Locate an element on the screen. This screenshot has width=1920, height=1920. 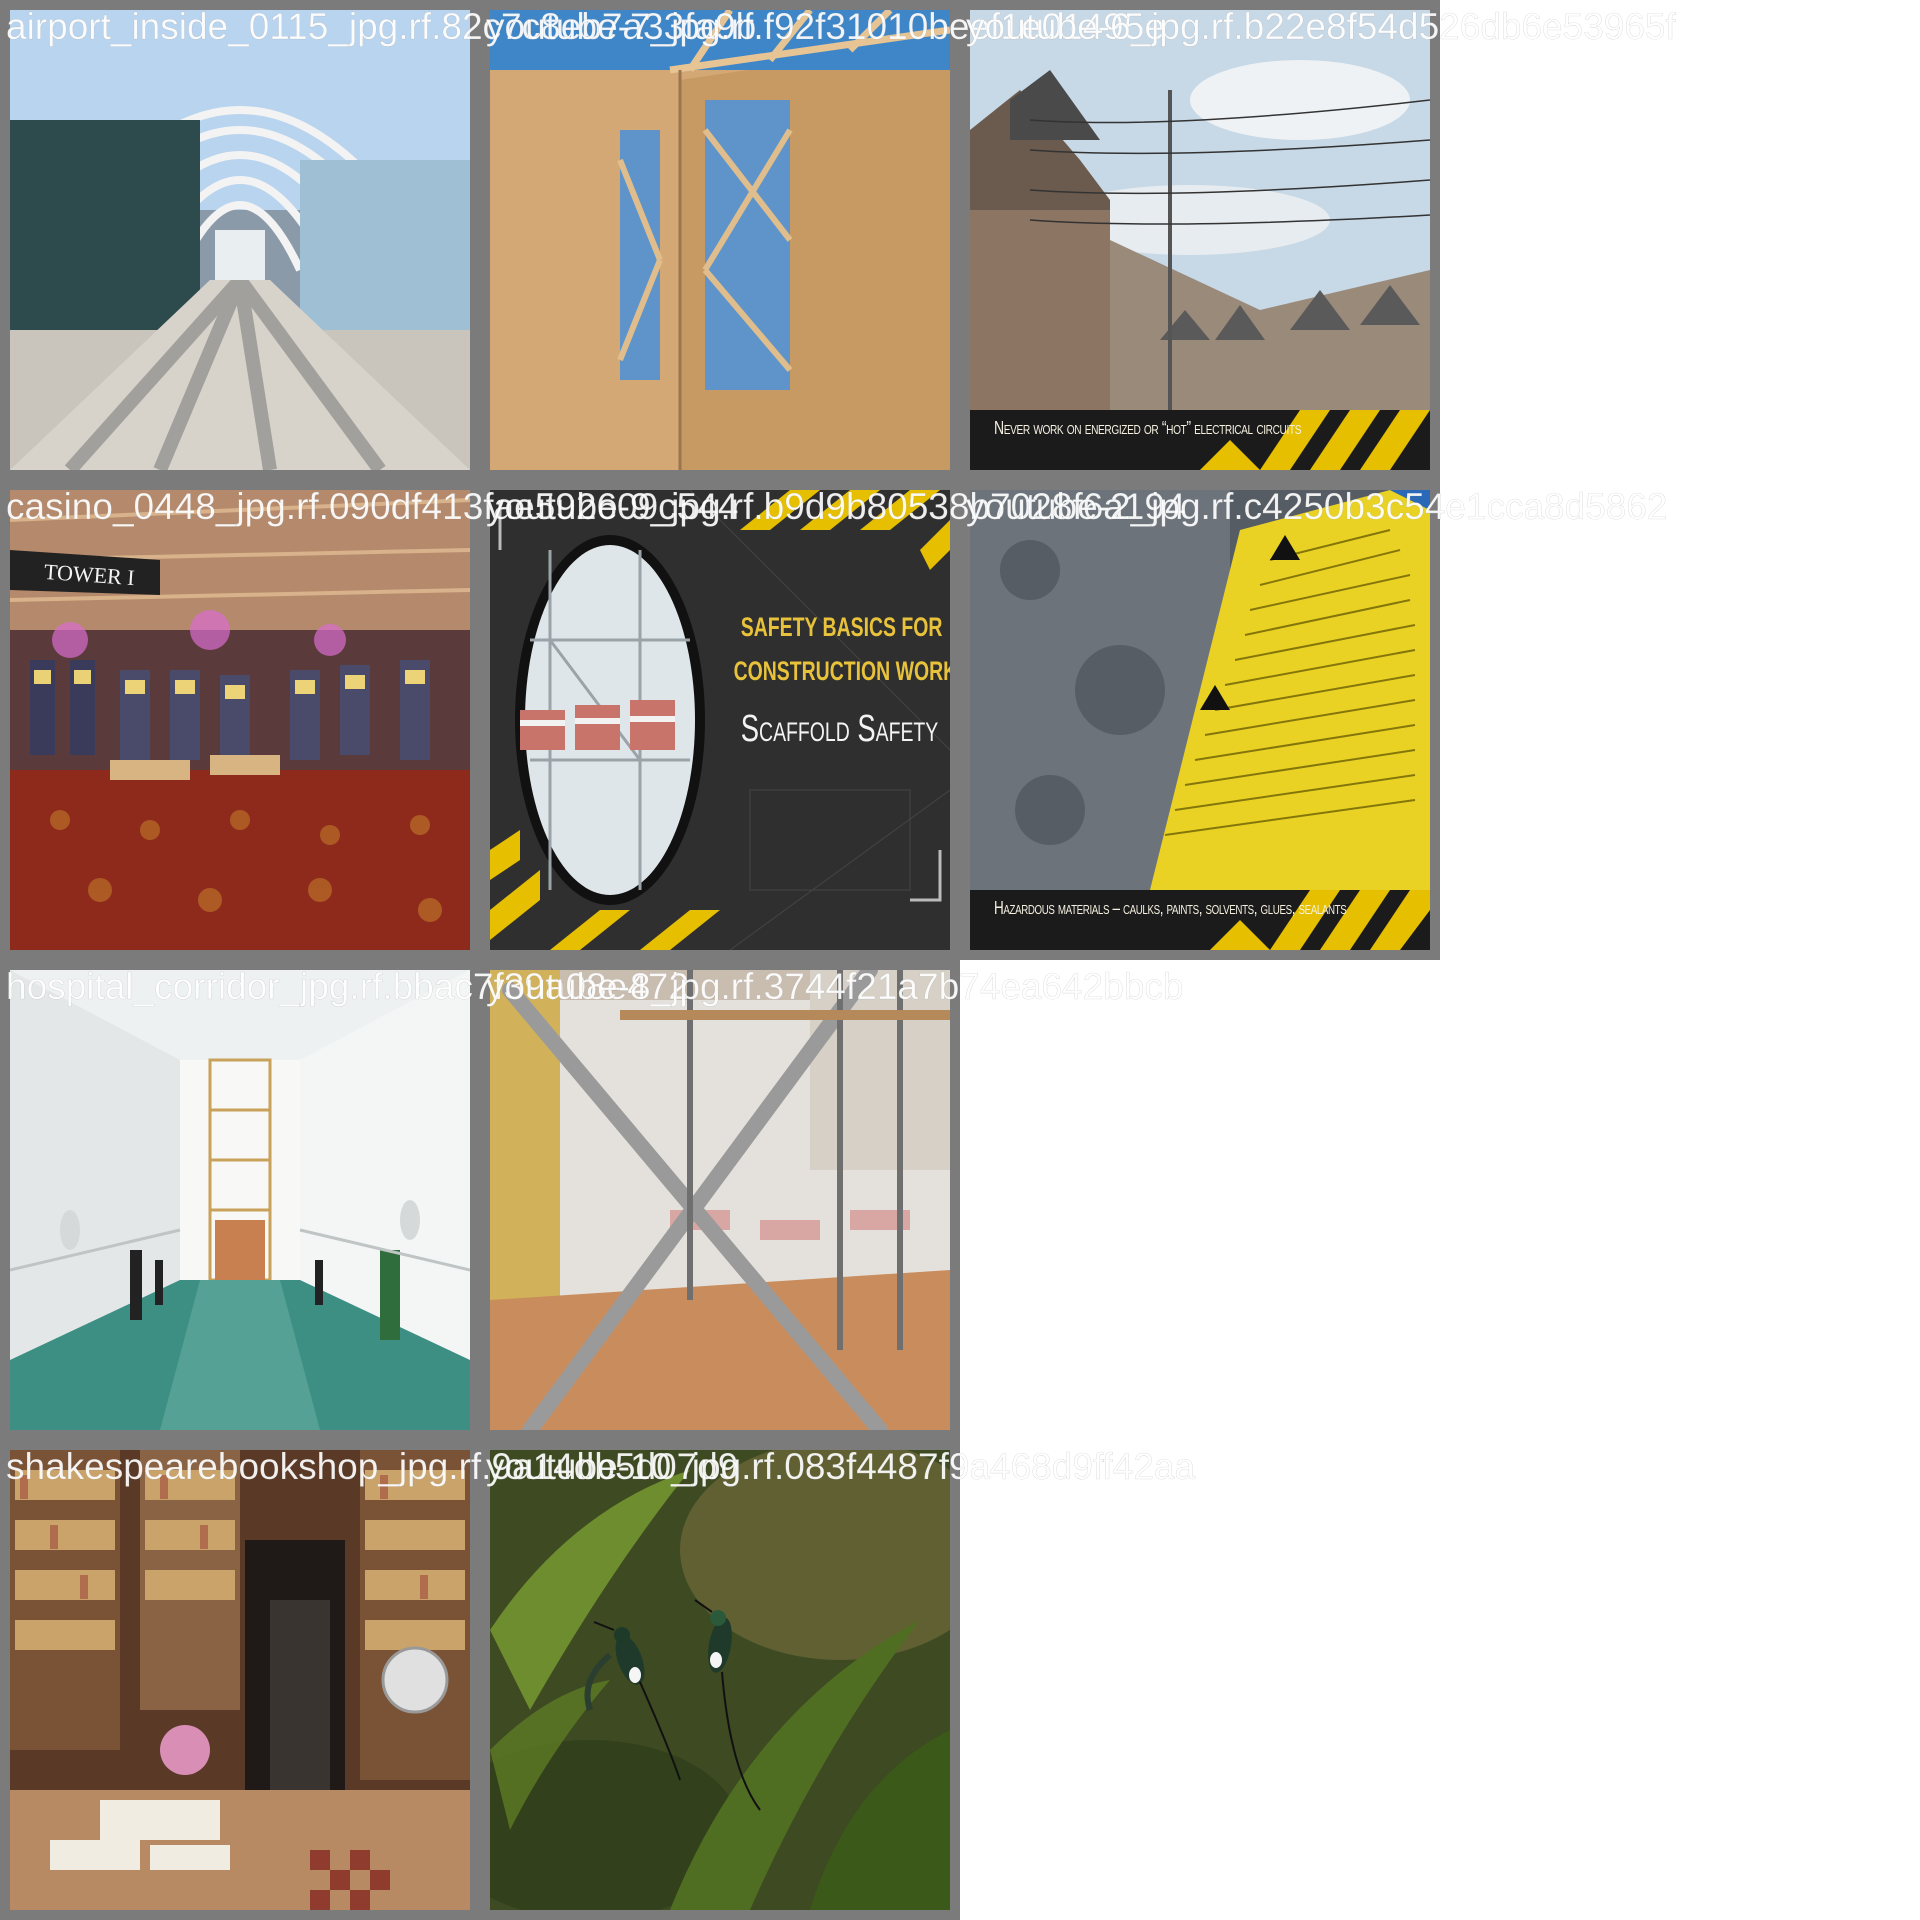
casino-image: TOWER I is located at coordinates (240, 720).